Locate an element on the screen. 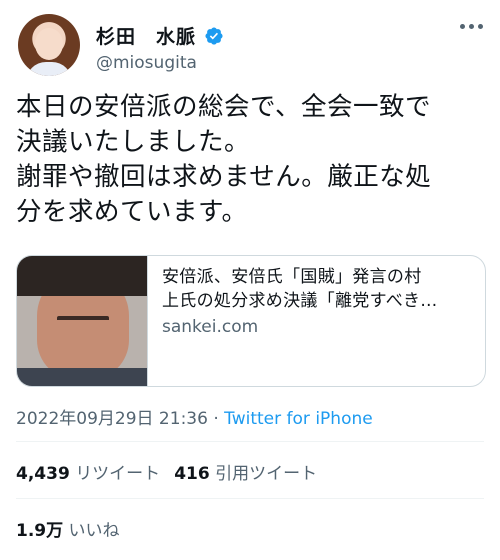 This screenshot has width=500, height=560. card-thumbnail is located at coordinates (82, 321).